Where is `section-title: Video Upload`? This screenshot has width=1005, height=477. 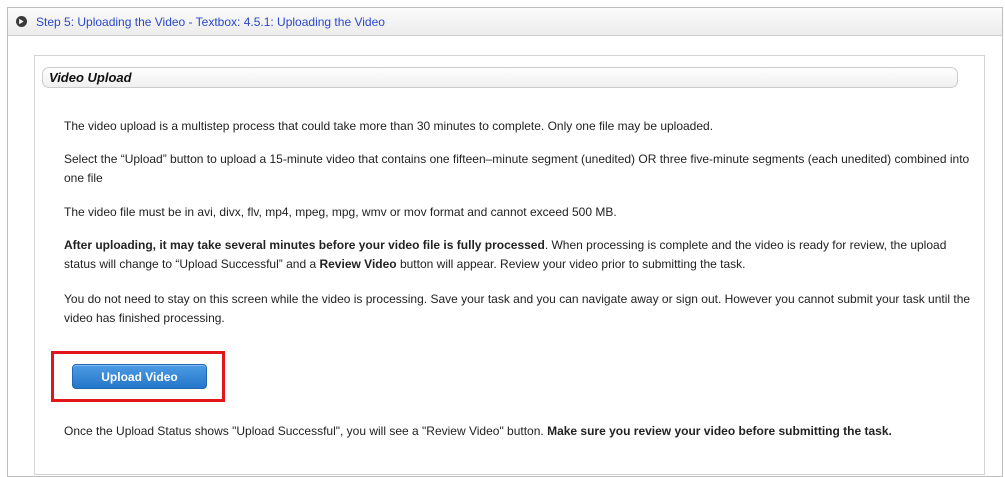
section-title: Video Upload is located at coordinates (90, 77).